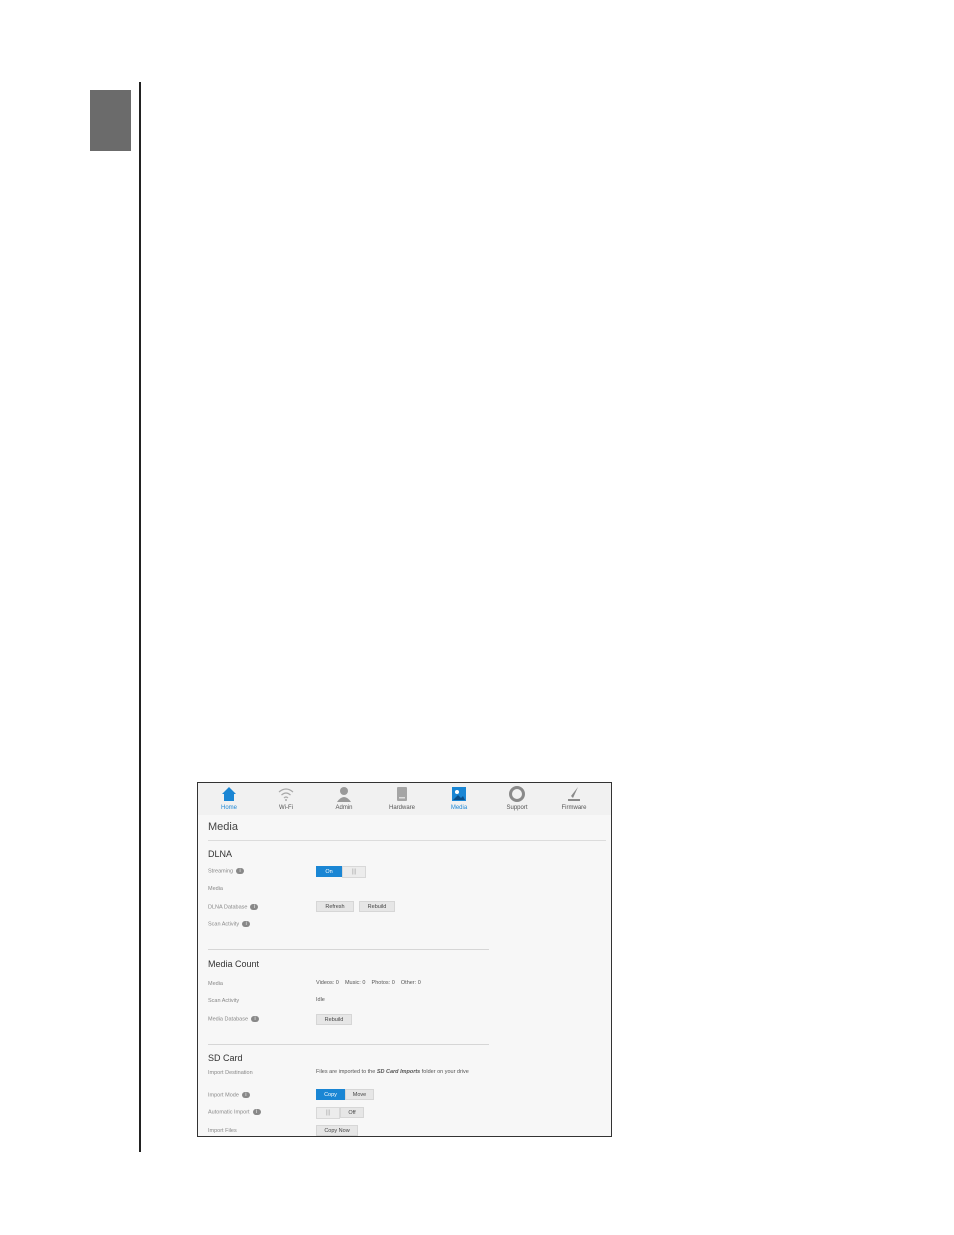 This screenshot has height=1235, width=954. I want to click on nav-media-label: Media, so click(459, 808).